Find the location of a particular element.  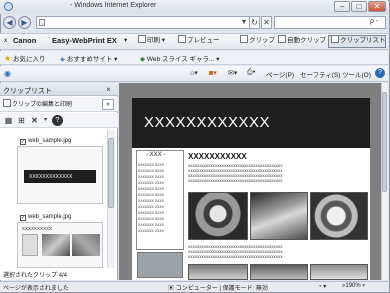

web-slice-gallery-link: ◆ Web スライス ギャラ... ▾ is located at coordinates (179, 58).